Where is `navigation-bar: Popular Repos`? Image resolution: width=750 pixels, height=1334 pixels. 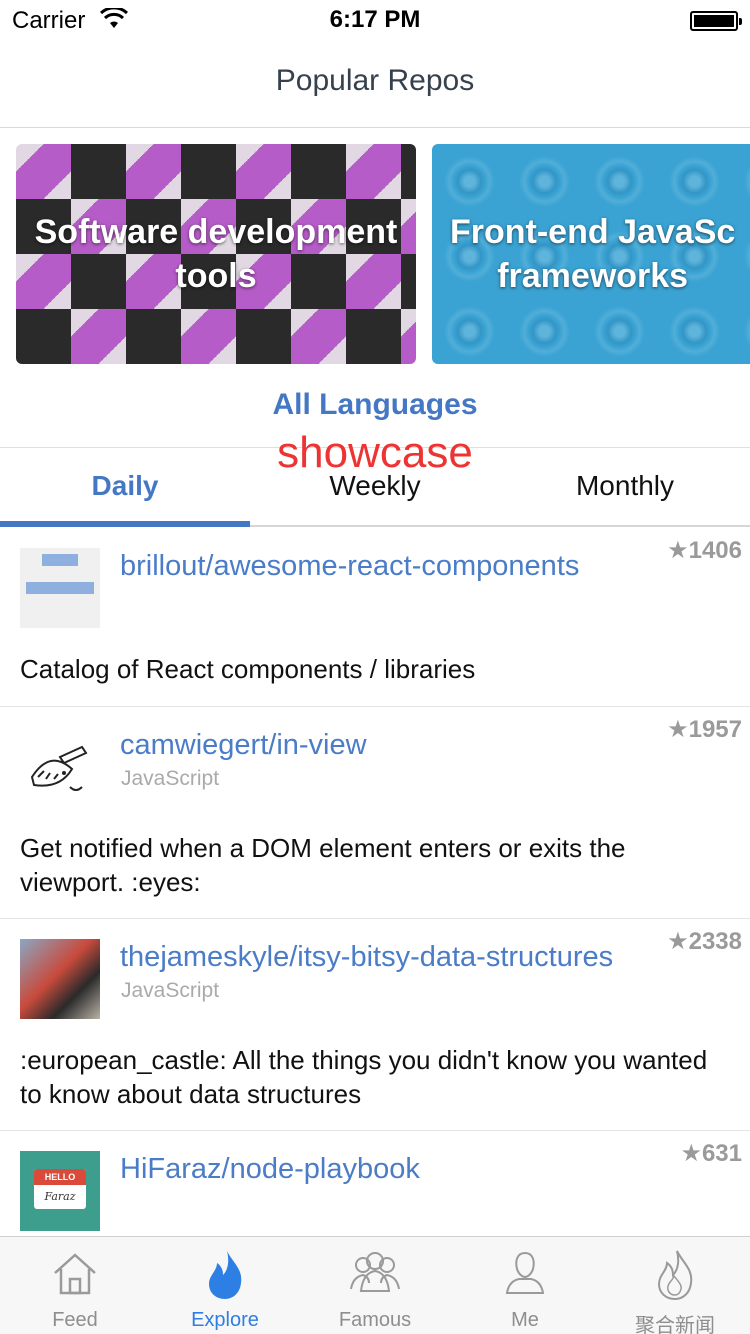 navigation-bar: Popular Repos is located at coordinates (375, 84).